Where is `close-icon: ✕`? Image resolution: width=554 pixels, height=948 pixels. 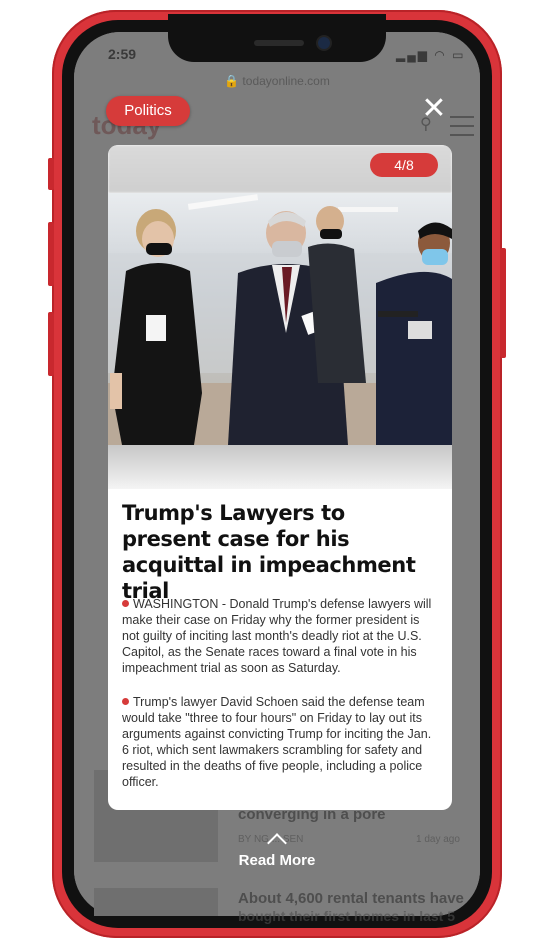 close-icon: ✕ is located at coordinates (434, 109).